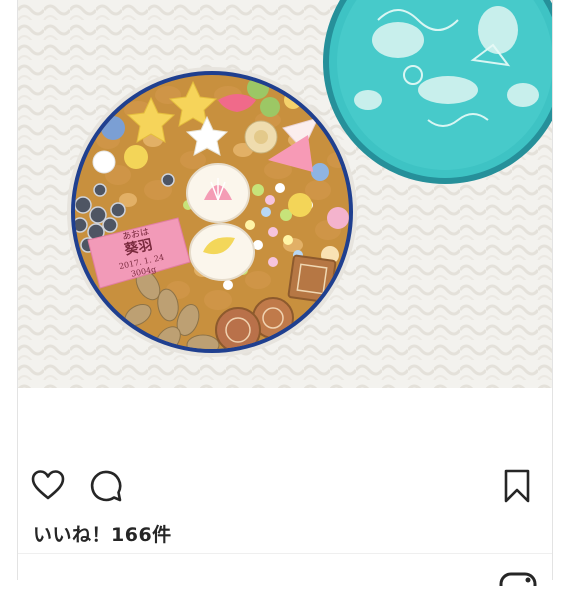 This screenshot has height=590, width=580. I want to click on like-button, so click(48, 486).